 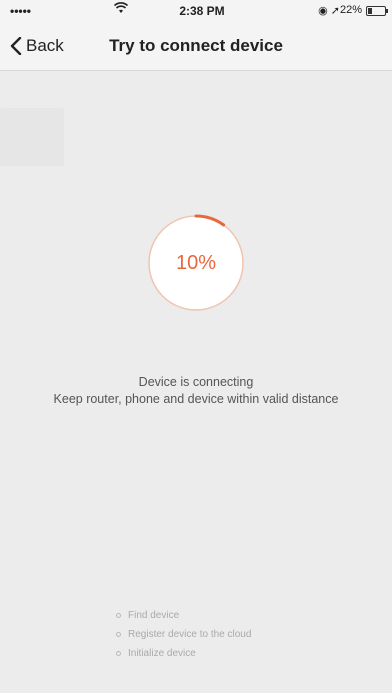 I want to click on step-item-initialize-device: Initialize device, so click(x=183, y=653).